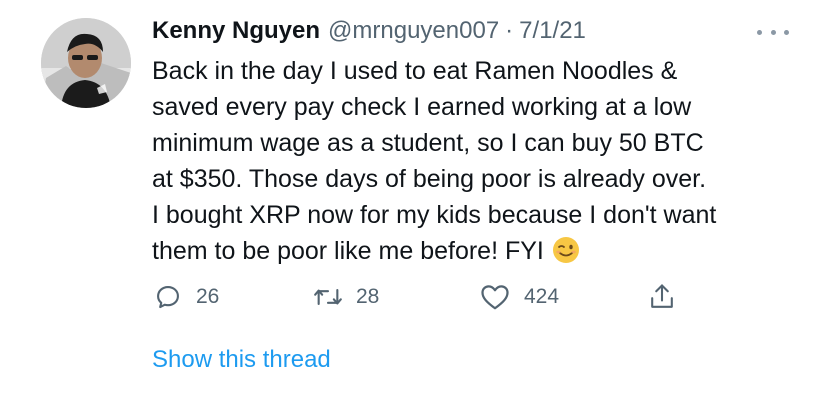 Image resolution: width=827 pixels, height=417 pixels. Describe the element at coordinates (368, 296) in the screenshot. I see `retweet-count: 28` at that location.